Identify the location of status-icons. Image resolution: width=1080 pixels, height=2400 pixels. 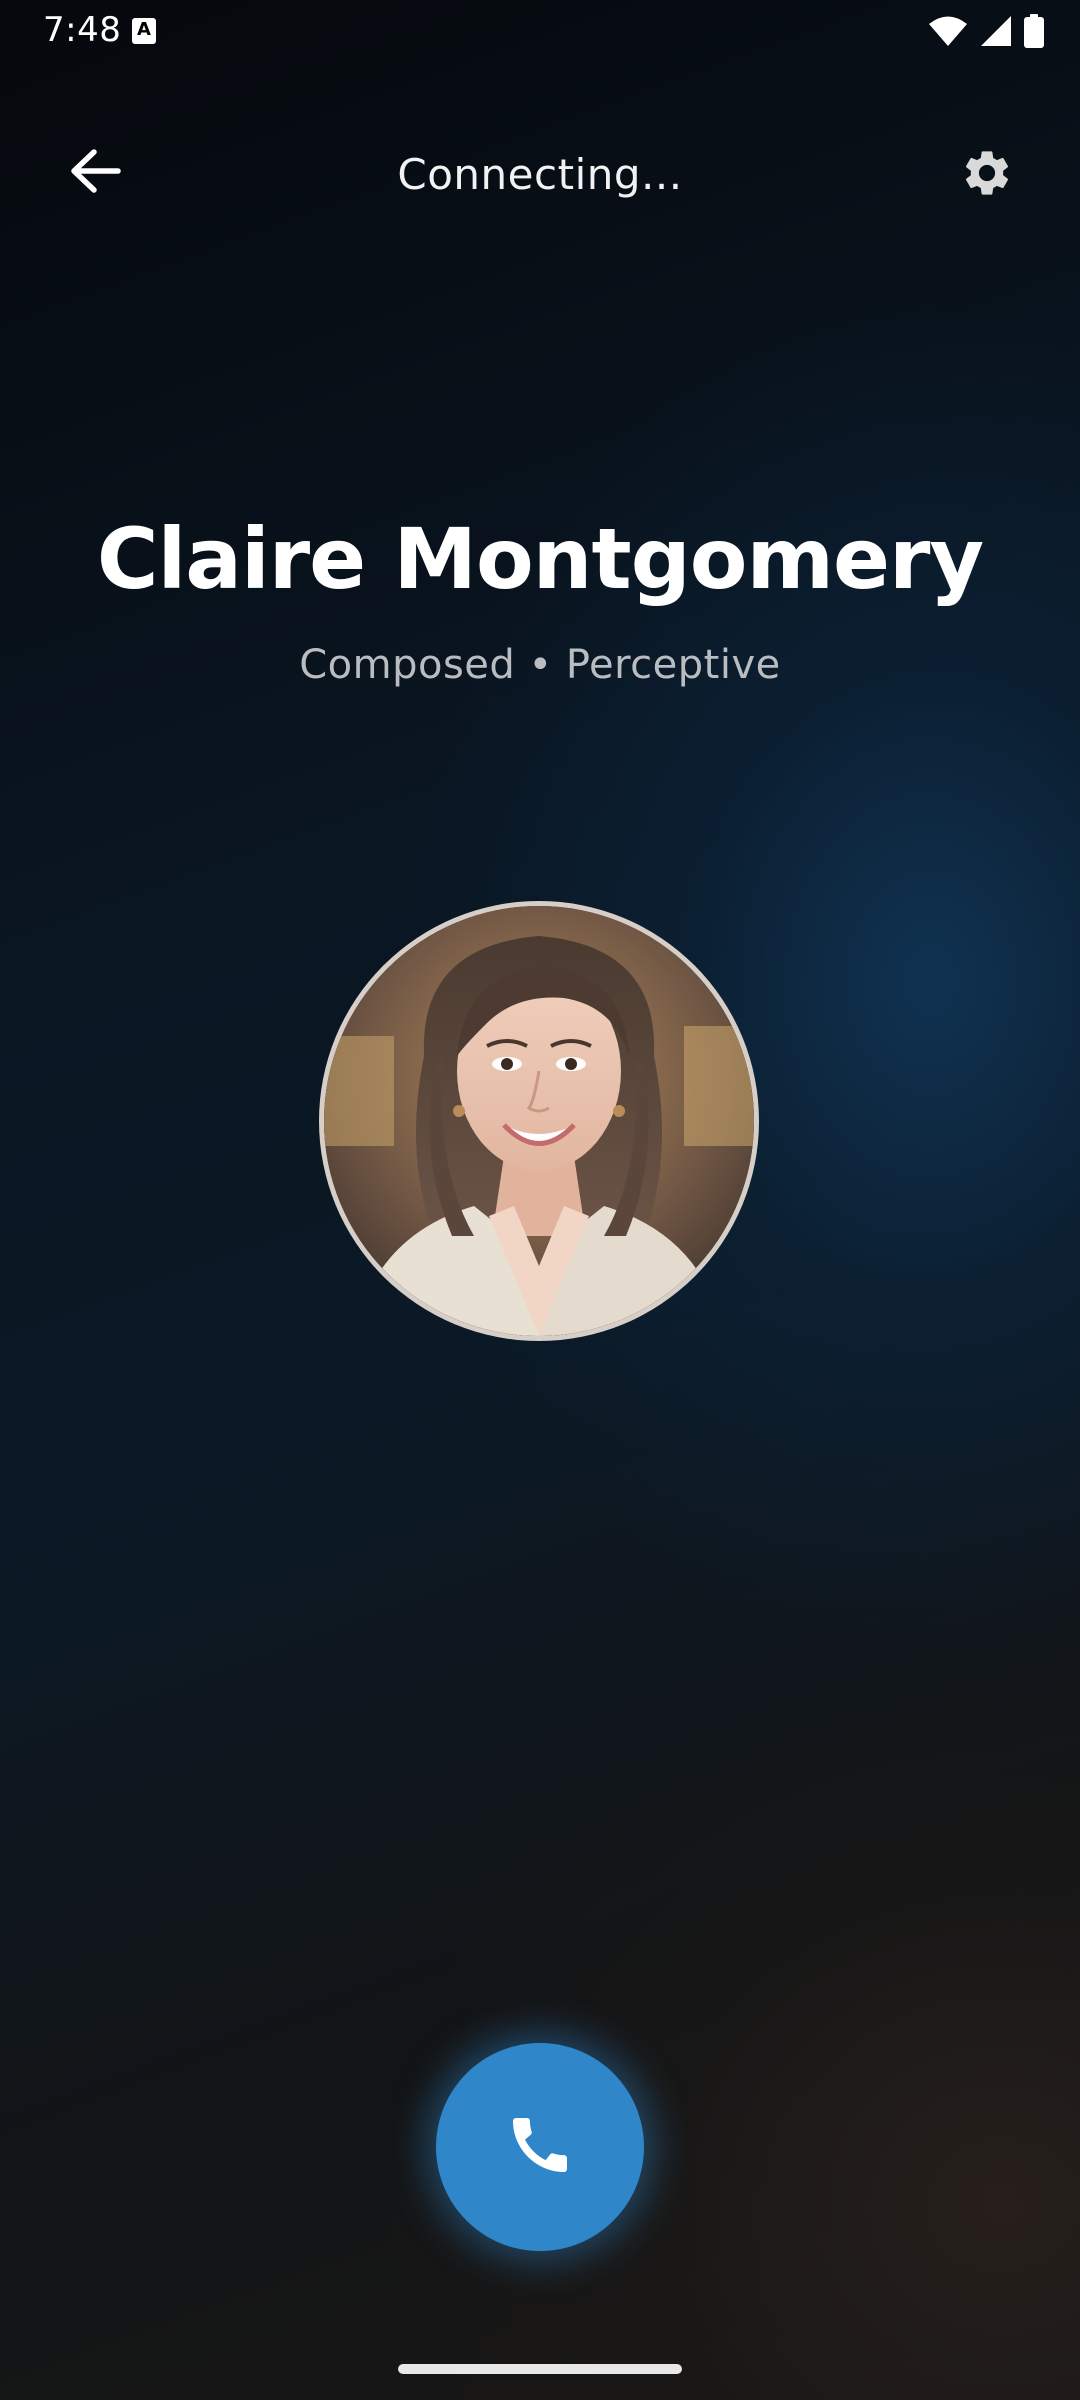
(986, 31).